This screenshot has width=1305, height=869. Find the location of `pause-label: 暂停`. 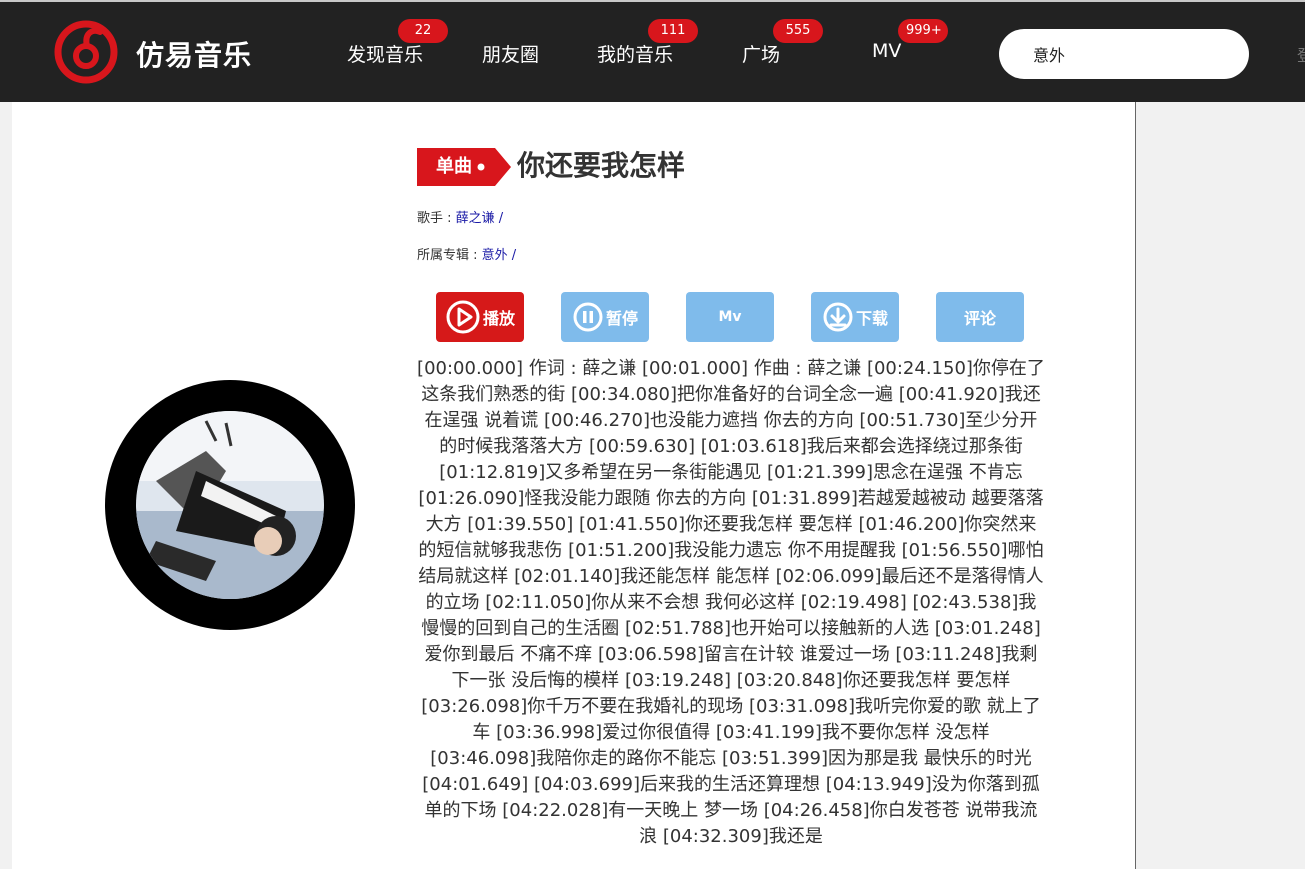

pause-label: 暂停 is located at coordinates (621, 318).